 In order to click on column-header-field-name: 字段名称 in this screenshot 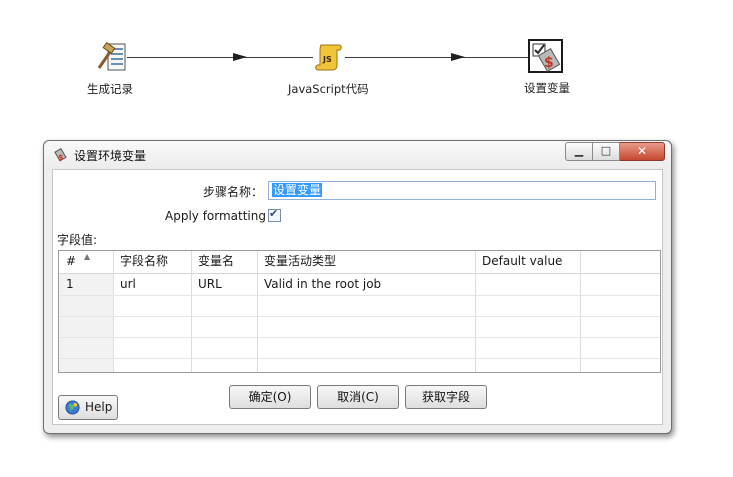, I will do `click(152, 261)`.